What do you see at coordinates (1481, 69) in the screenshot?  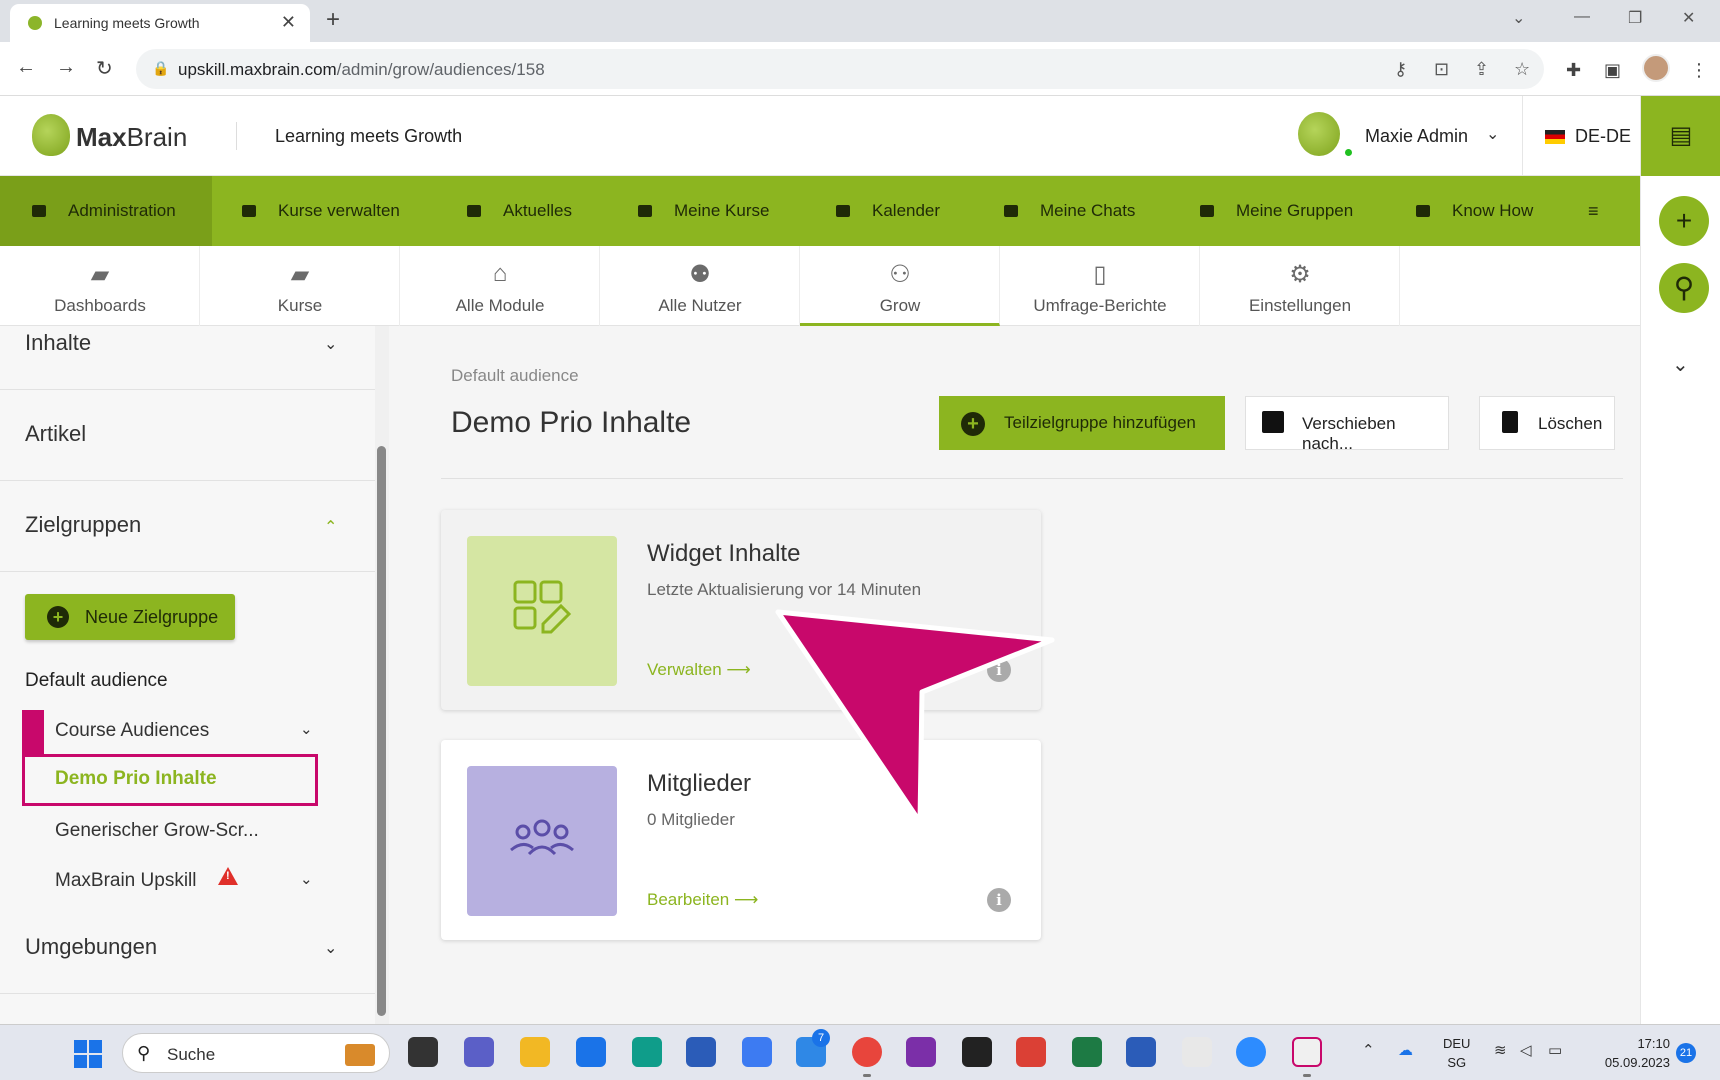 I see `share-icon: ⇪` at bounding box center [1481, 69].